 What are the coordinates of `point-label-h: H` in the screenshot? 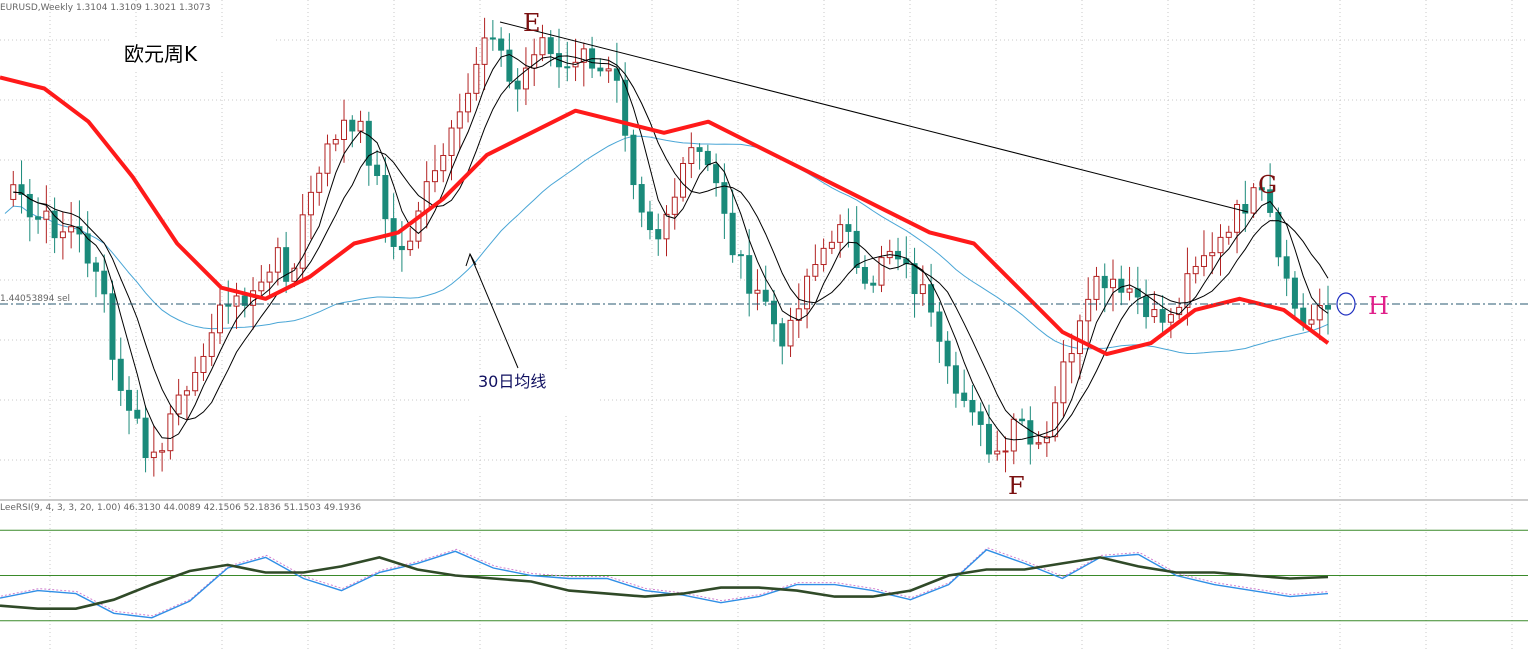 It's located at (1378, 306).